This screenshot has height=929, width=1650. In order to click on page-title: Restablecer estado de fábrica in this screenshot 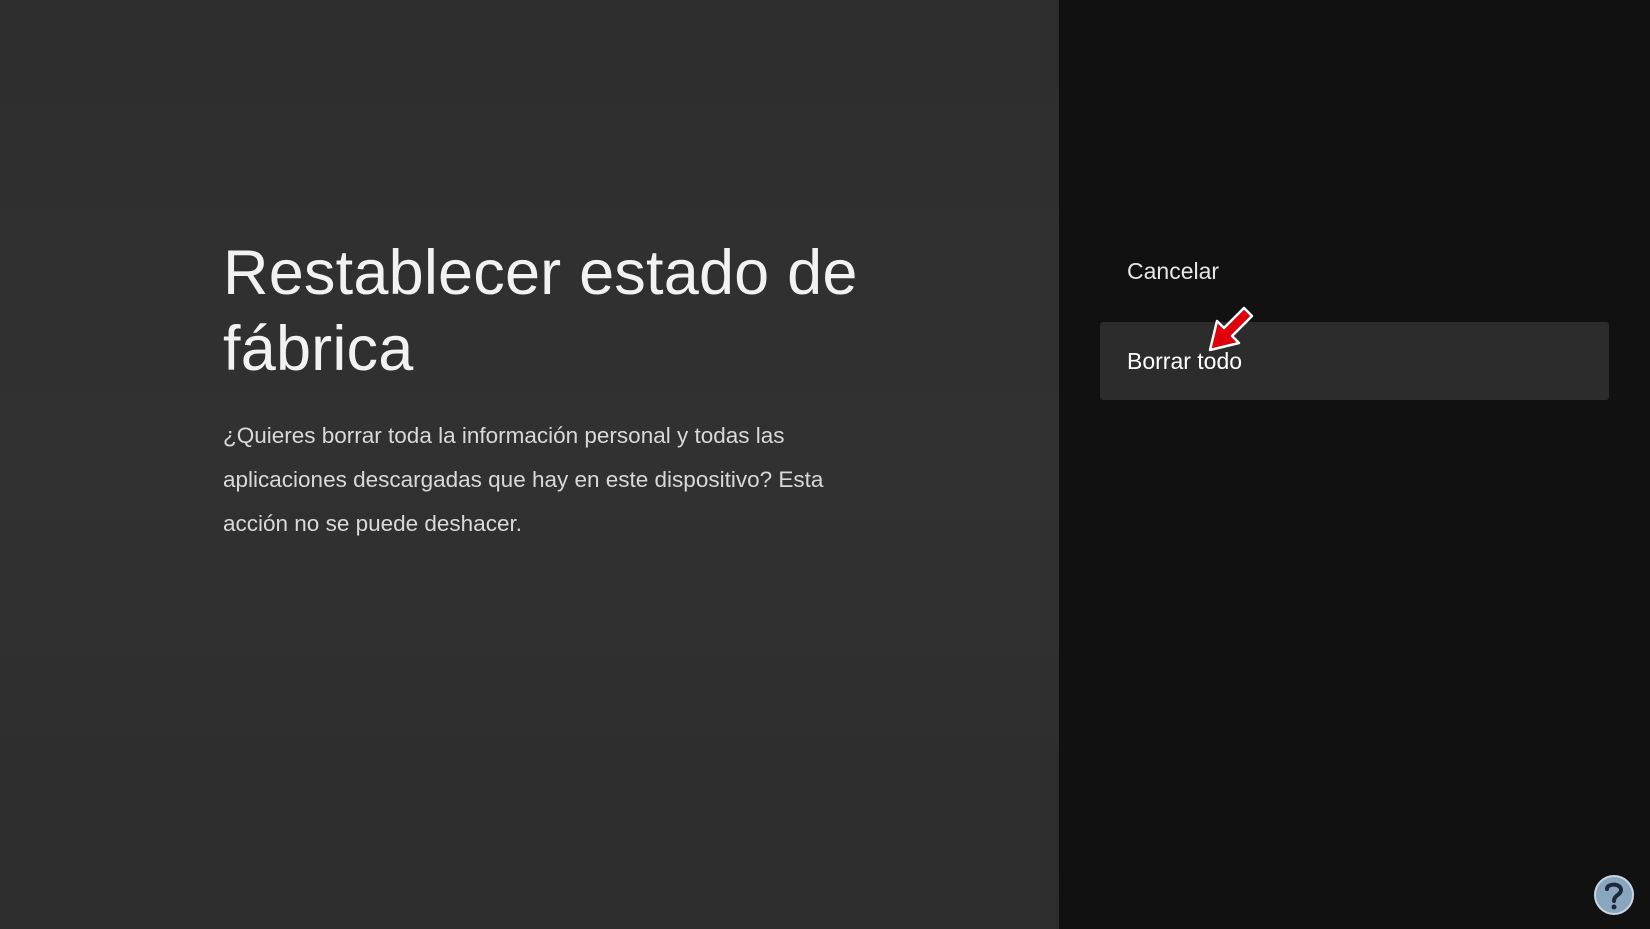, I will do `click(540, 311)`.